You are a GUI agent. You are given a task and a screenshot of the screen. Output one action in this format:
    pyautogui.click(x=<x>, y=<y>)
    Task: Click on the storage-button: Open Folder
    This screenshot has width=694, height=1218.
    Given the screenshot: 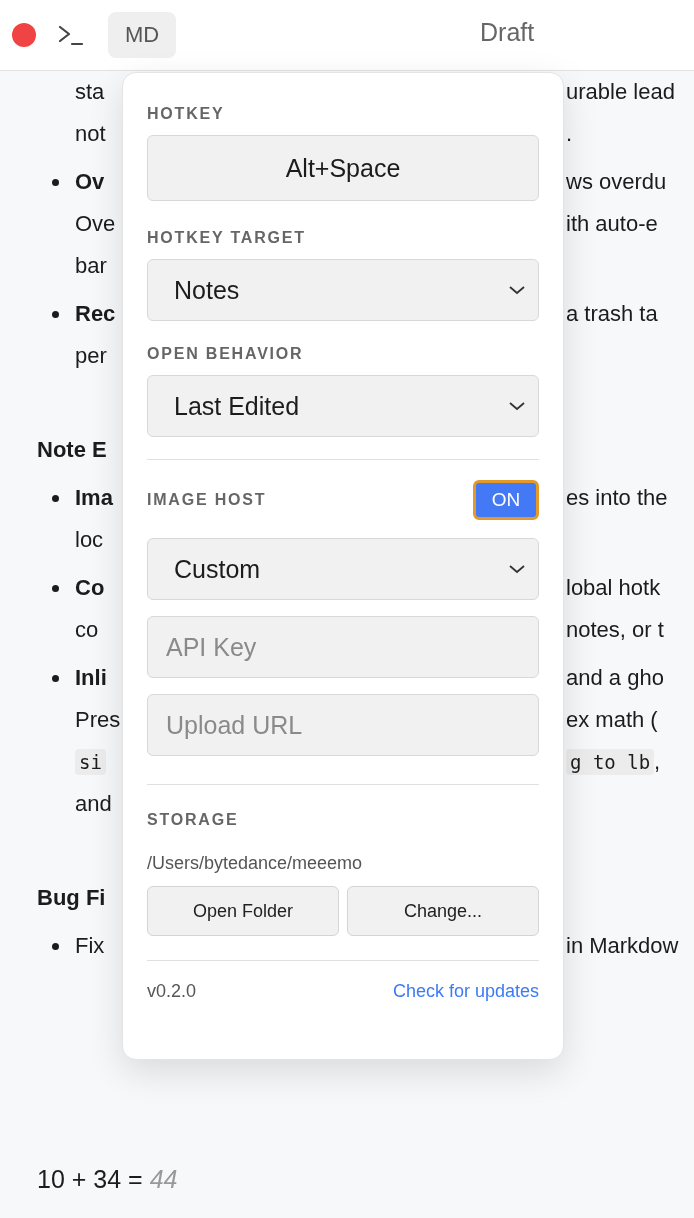 What is the action you would take?
    pyautogui.click(x=243, y=911)
    